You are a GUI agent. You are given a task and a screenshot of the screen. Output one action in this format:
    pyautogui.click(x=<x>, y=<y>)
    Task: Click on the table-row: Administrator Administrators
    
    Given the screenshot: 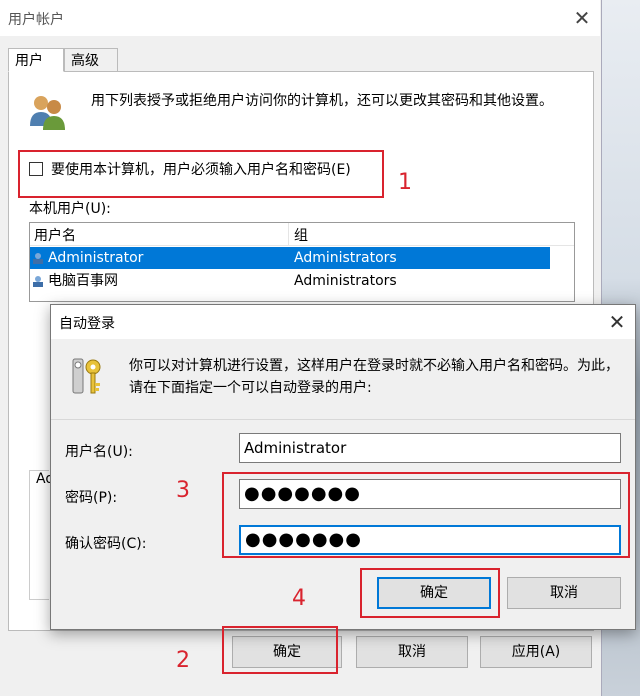 What is the action you would take?
    pyautogui.click(x=290, y=258)
    